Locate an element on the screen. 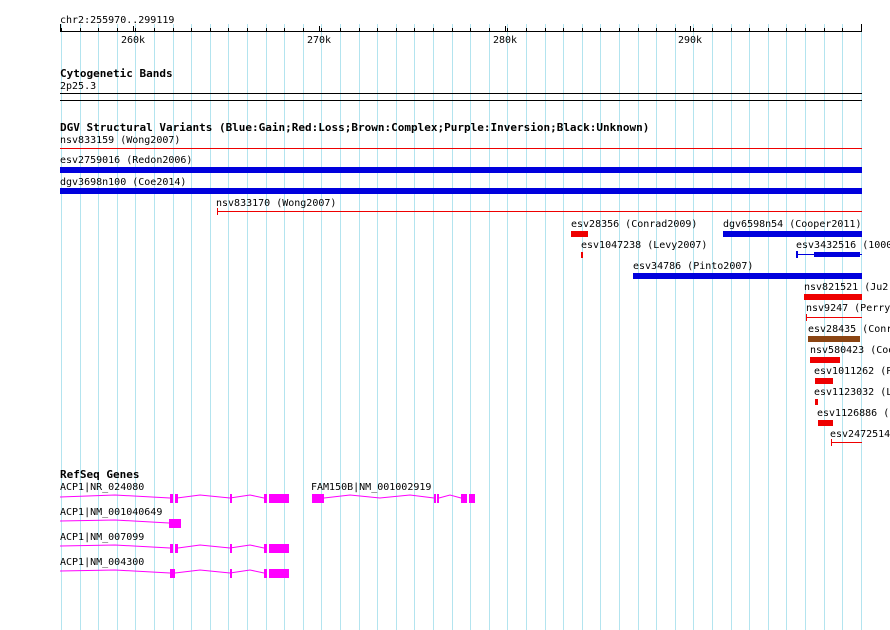 The width and height of the screenshot is (890, 630). variant-bar-complex is located at coordinates (834, 339).